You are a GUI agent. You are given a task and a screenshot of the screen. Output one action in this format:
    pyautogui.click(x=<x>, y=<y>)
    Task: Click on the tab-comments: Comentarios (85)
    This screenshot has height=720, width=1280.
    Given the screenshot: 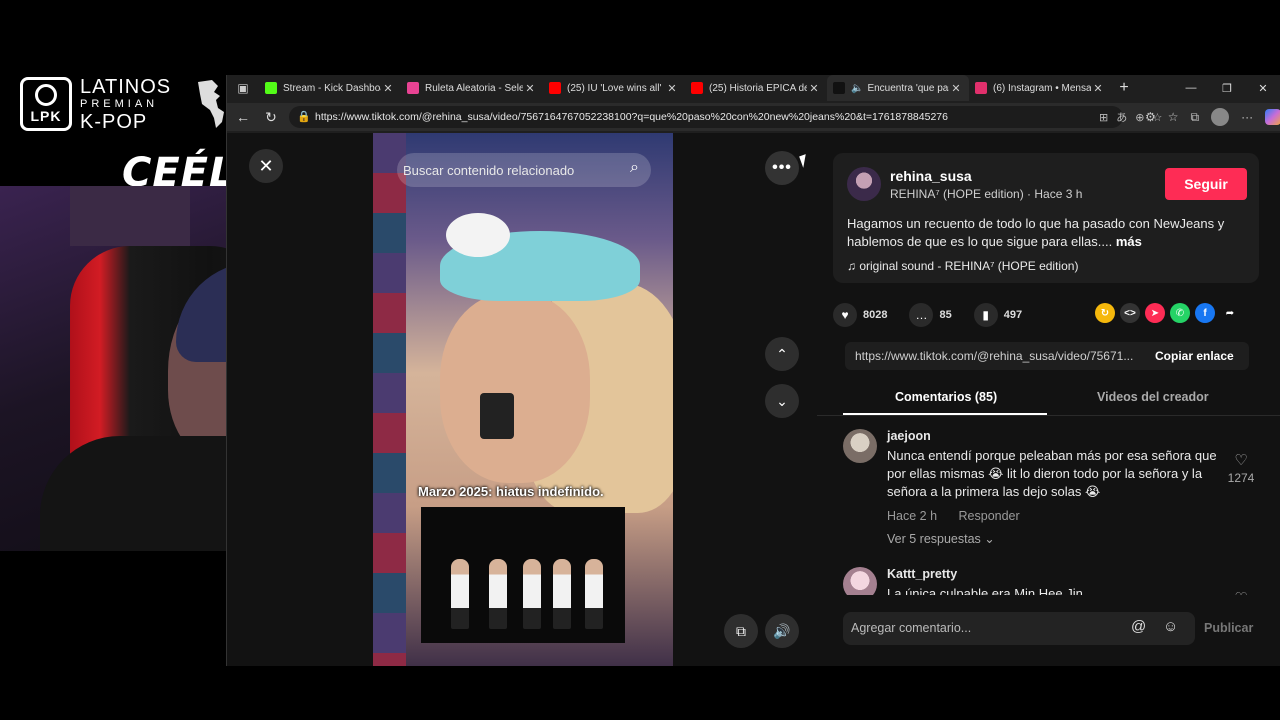 What is the action you would take?
    pyautogui.click(x=946, y=397)
    